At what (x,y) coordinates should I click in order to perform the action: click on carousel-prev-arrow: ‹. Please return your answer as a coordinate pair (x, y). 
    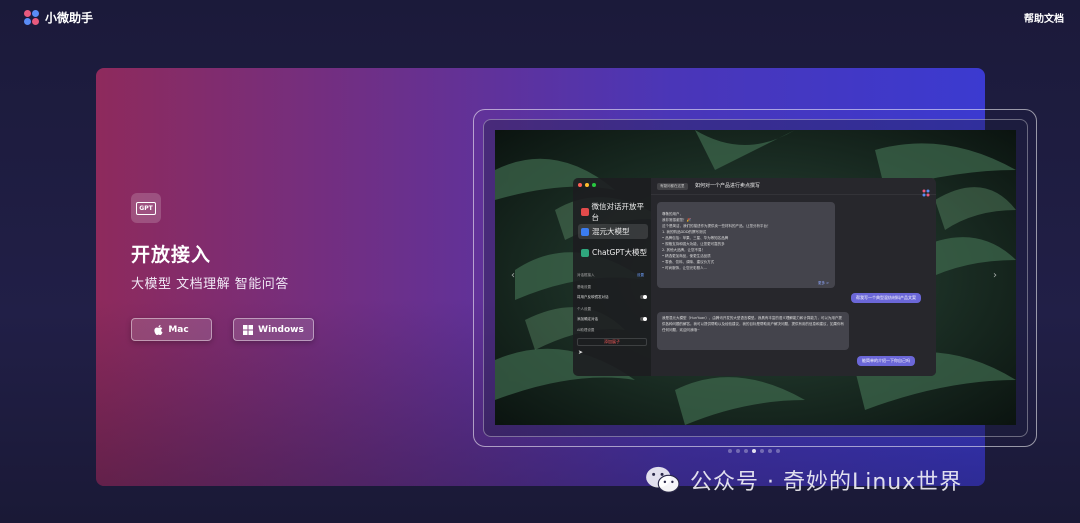
    Looking at the image, I should click on (513, 275).